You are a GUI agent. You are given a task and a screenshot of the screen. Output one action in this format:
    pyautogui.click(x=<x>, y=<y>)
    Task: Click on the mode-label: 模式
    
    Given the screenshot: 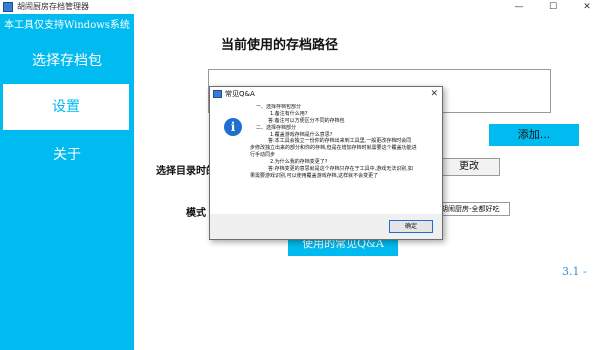 What is the action you would take?
    pyautogui.click(x=196, y=213)
    